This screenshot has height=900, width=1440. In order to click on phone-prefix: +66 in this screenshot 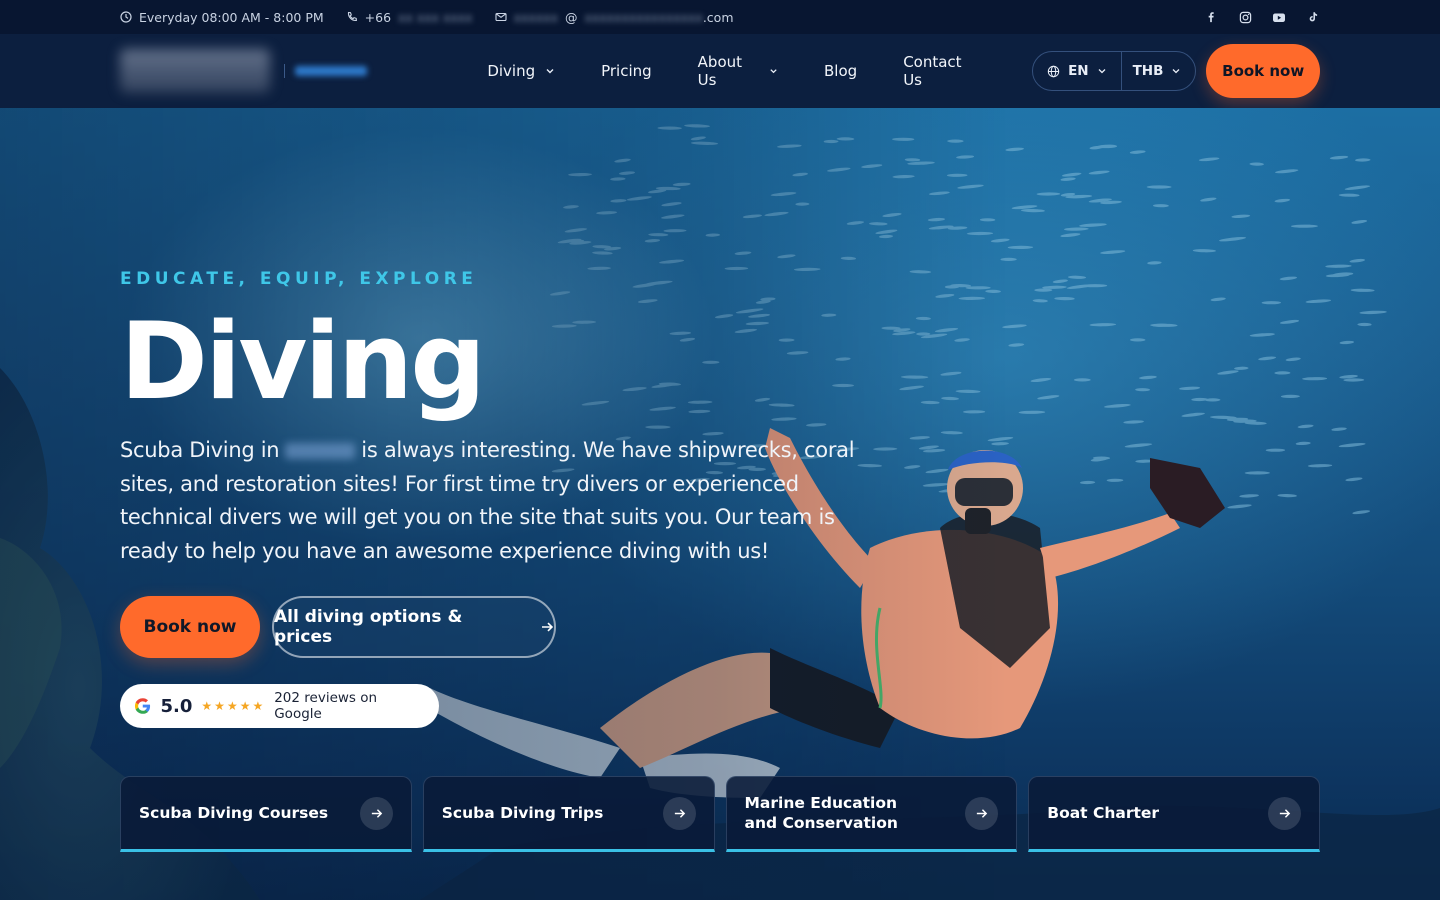, I will do `click(378, 17)`.